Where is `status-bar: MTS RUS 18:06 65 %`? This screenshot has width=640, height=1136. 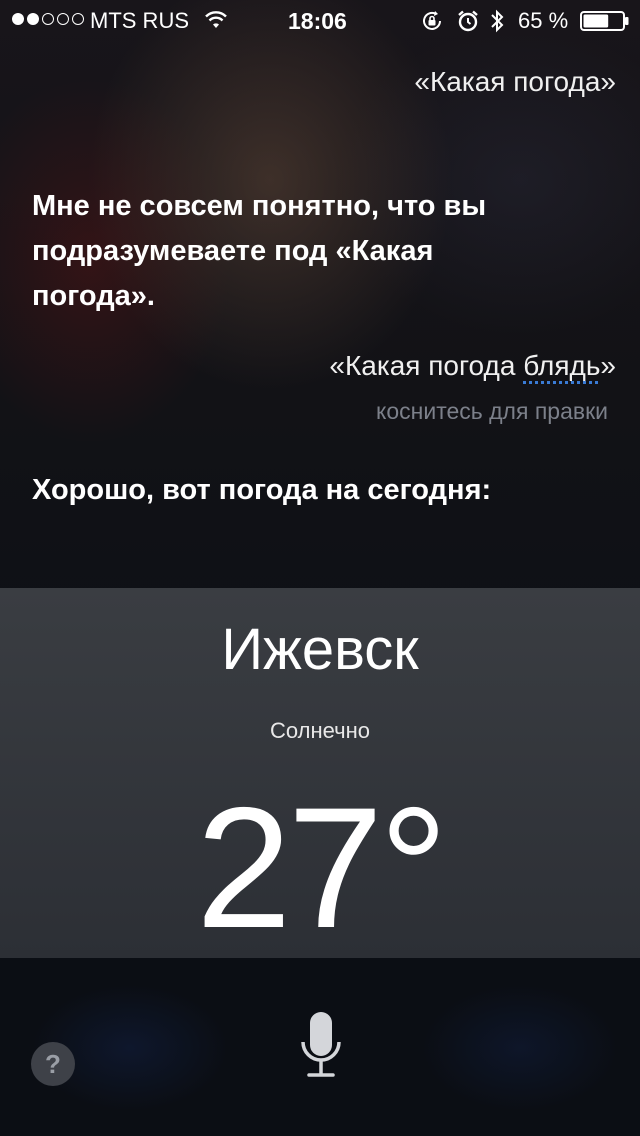
status-bar: MTS RUS 18:06 65 % is located at coordinates (320, 20).